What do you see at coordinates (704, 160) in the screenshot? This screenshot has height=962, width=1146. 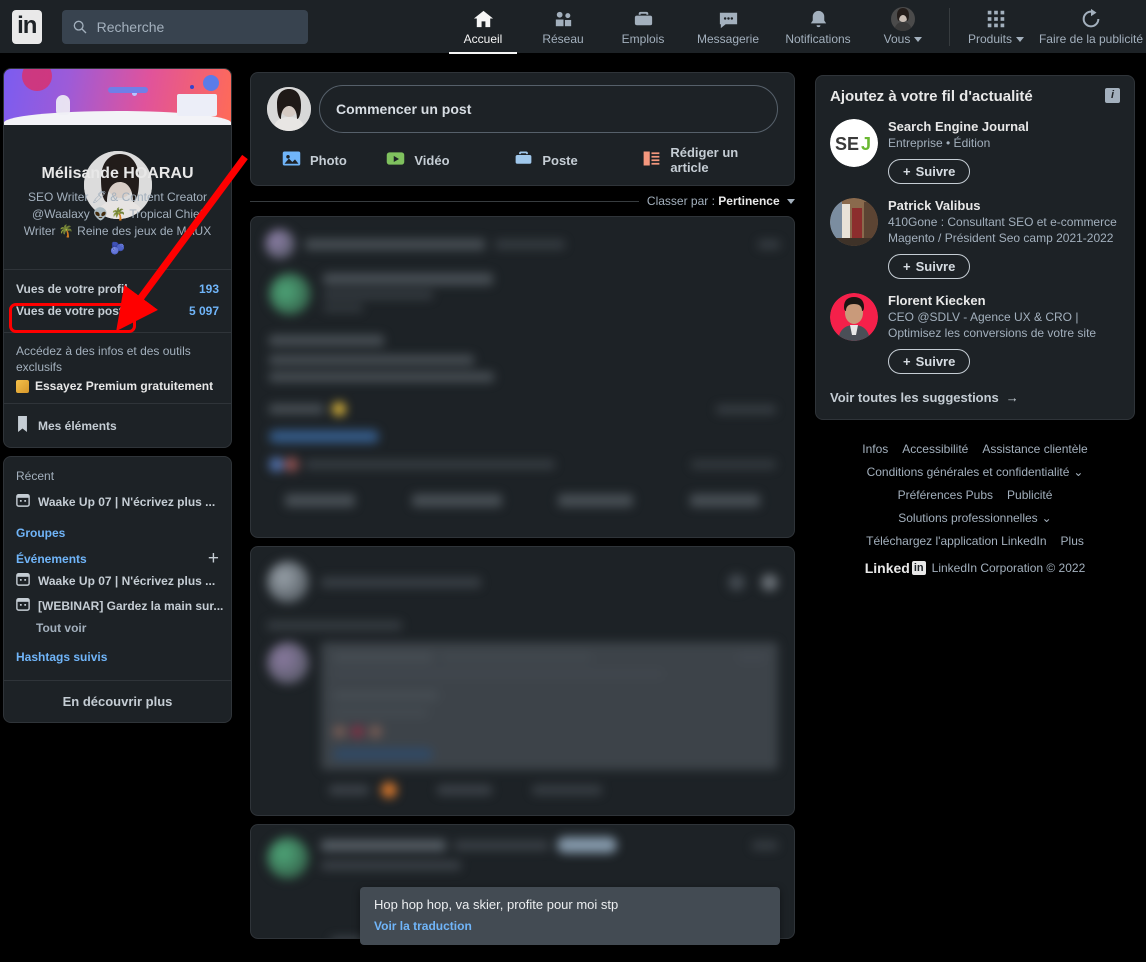 I see `composer-article-label: Rédiger un article` at bounding box center [704, 160].